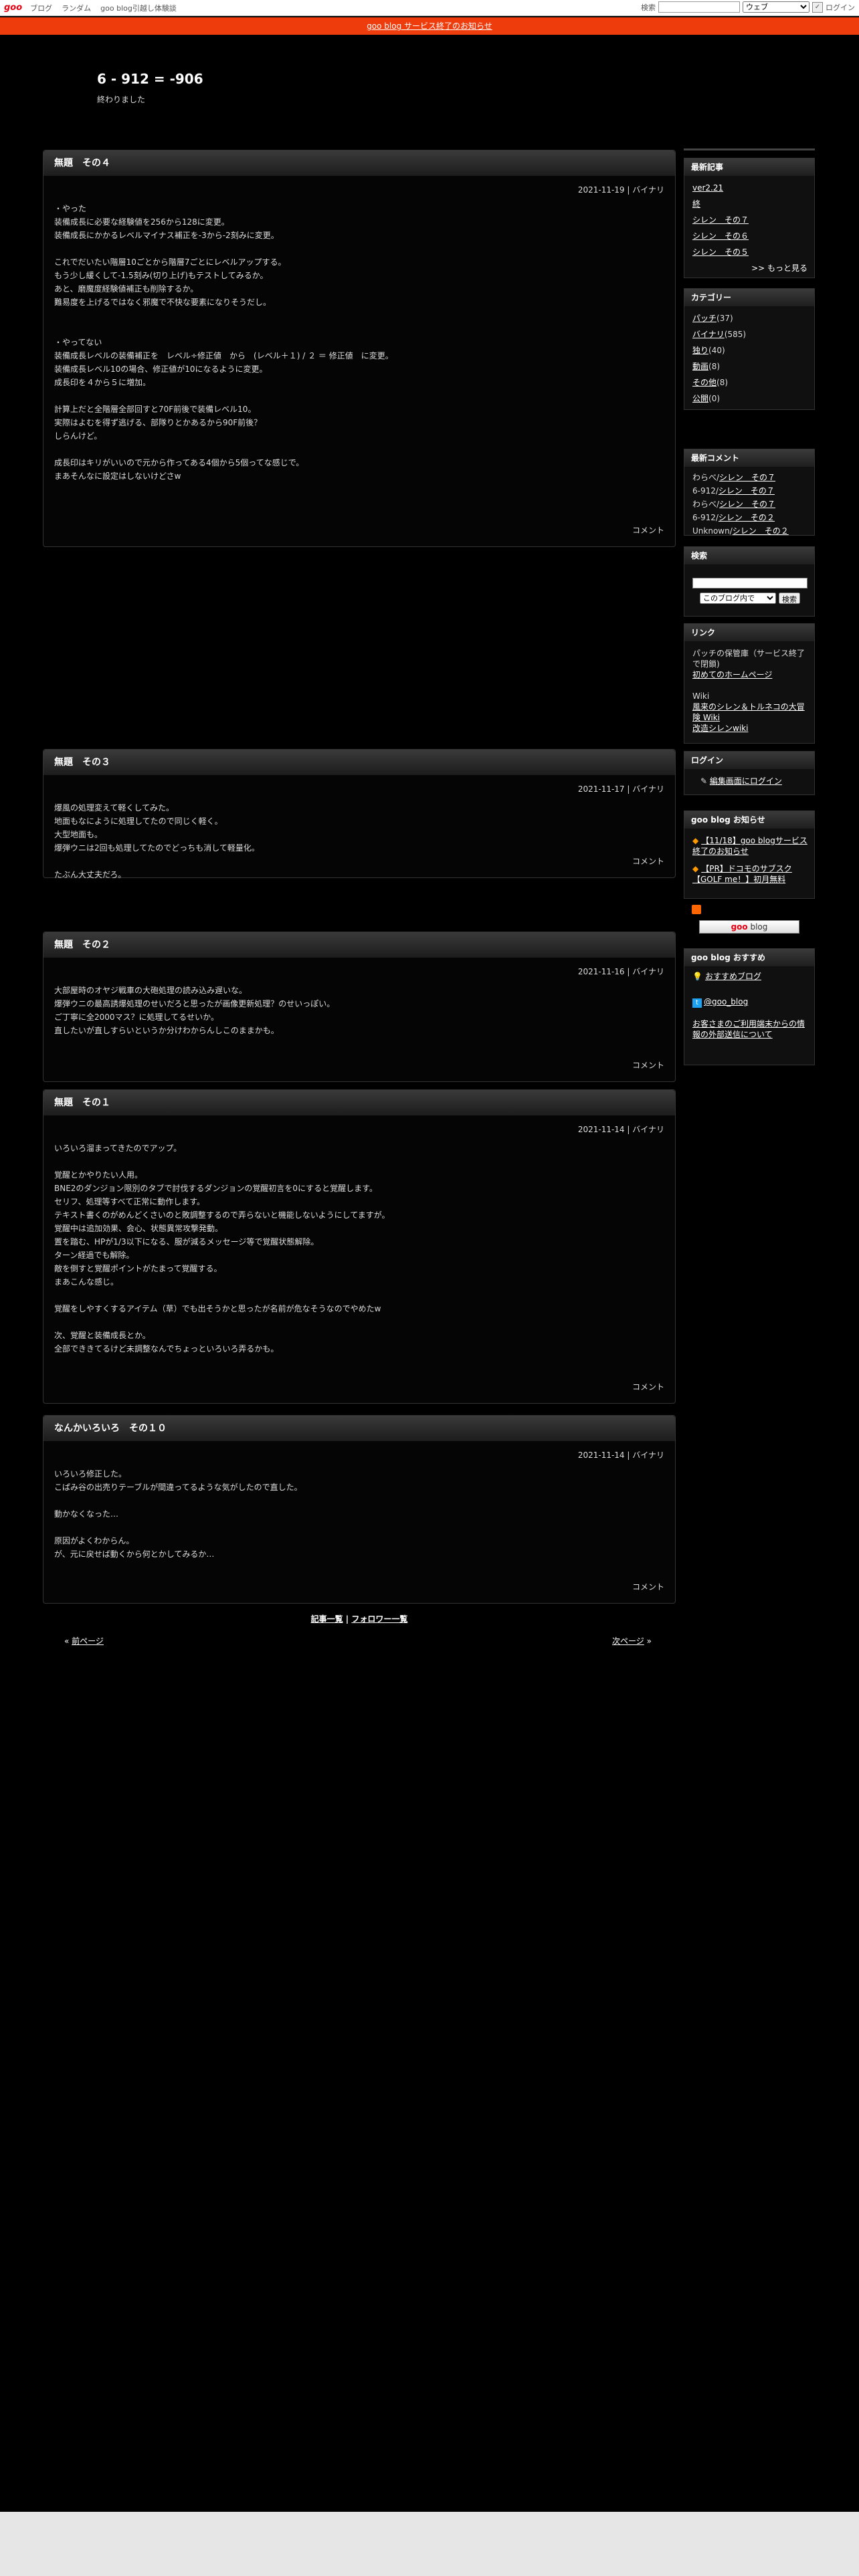 Image resolution: width=859 pixels, height=2576 pixels. I want to click on recent-post-link: シレン その６, so click(750, 236).